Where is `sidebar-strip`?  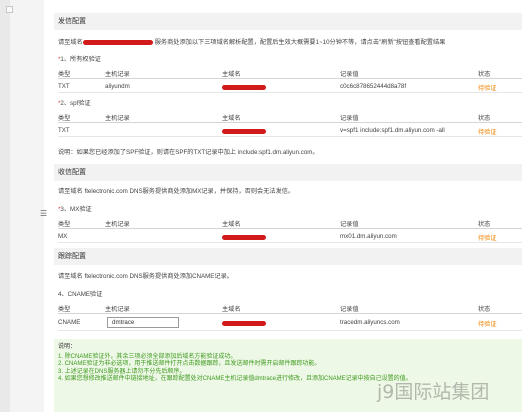
sidebar-strip is located at coordinates (5, 206).